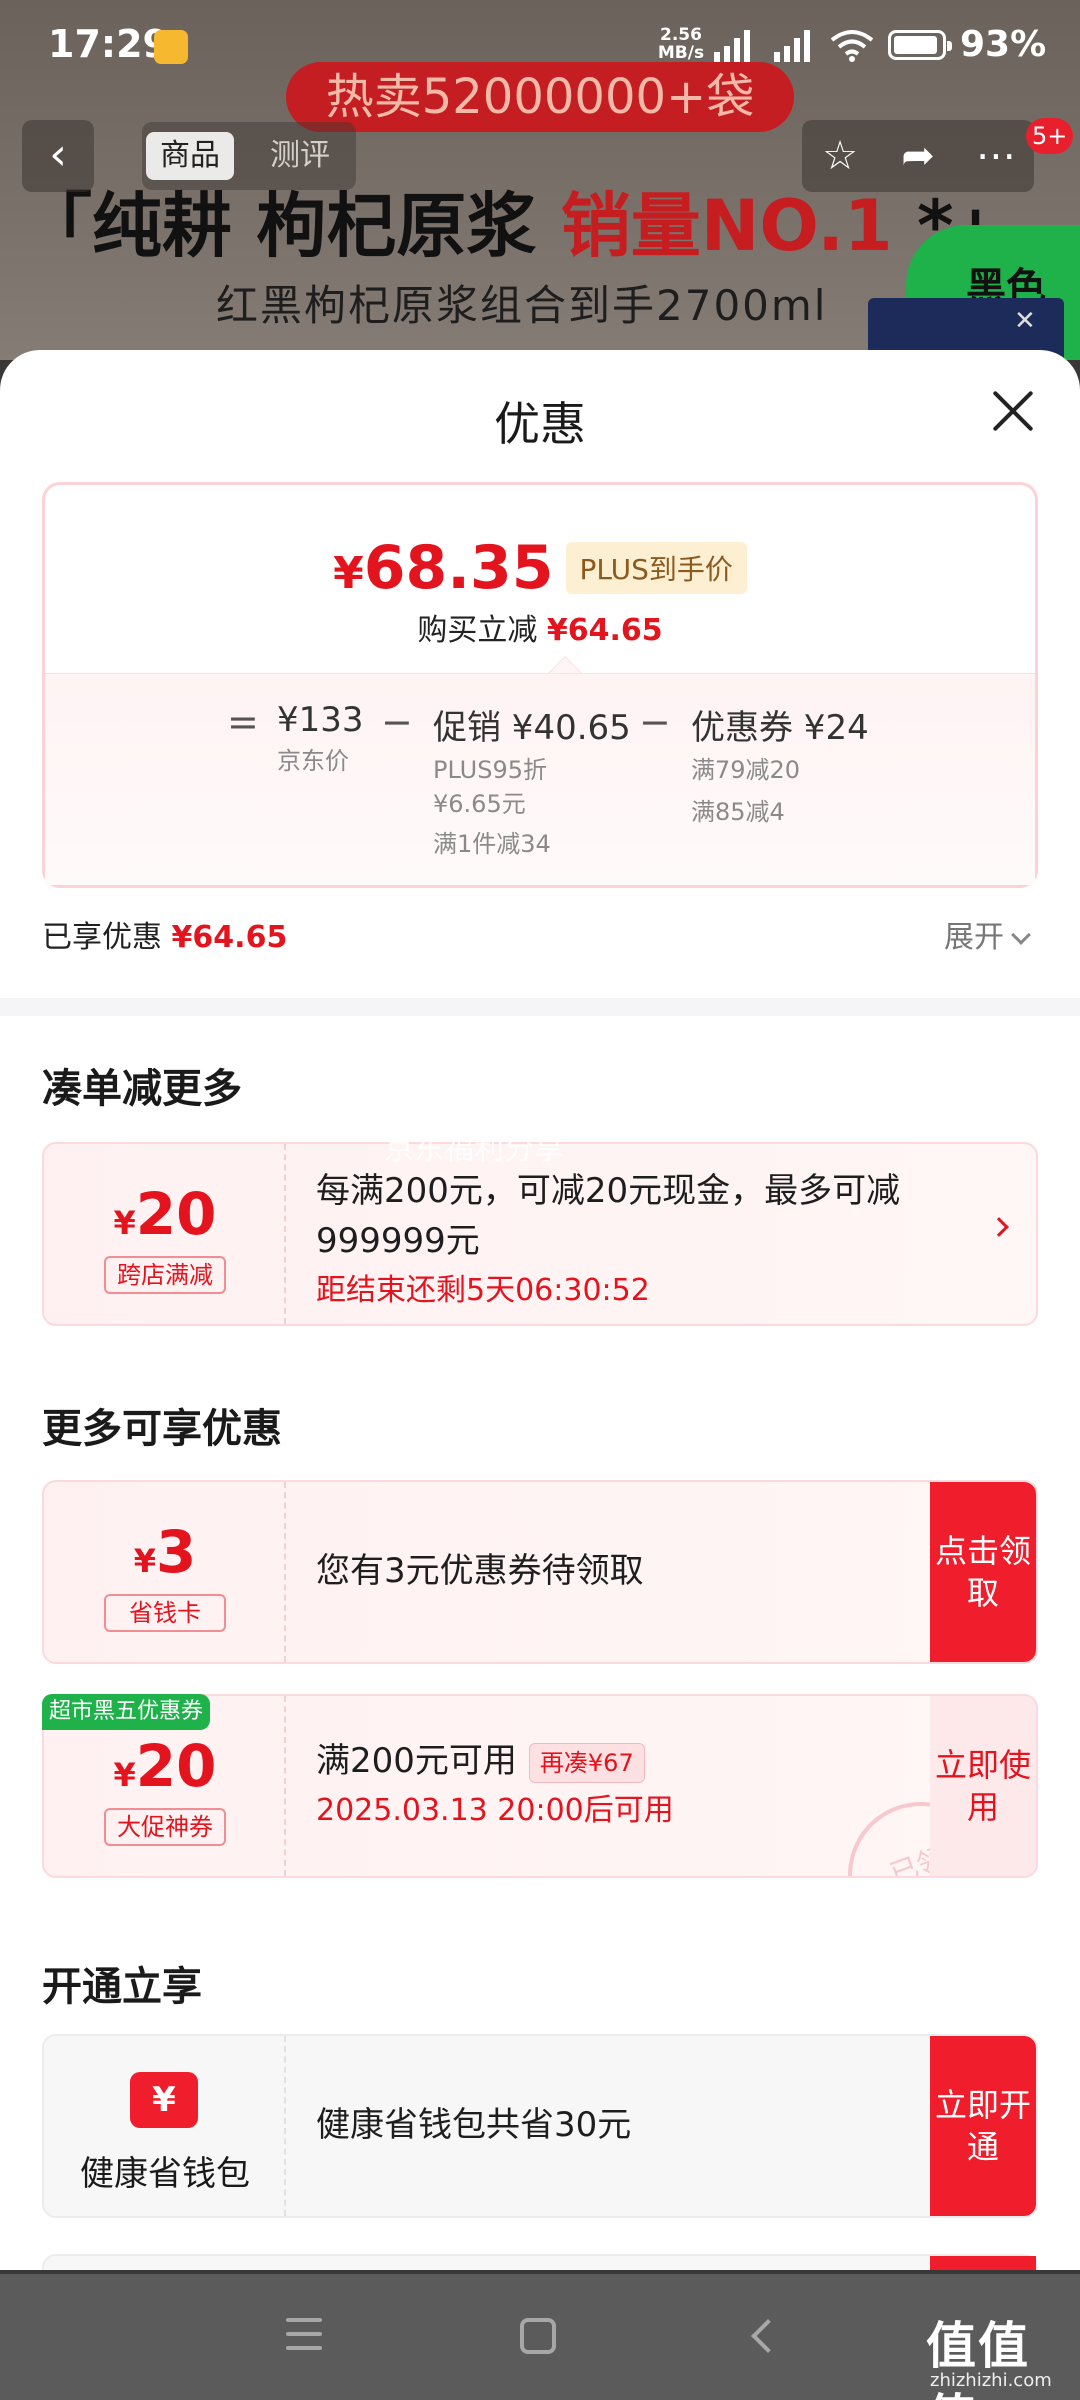 The width and height of the screenshot is (1080, 2400). Describe the element at coordinates (681, 53) in the screenshot. I see `net-speed-unit: MB/s` at that location.